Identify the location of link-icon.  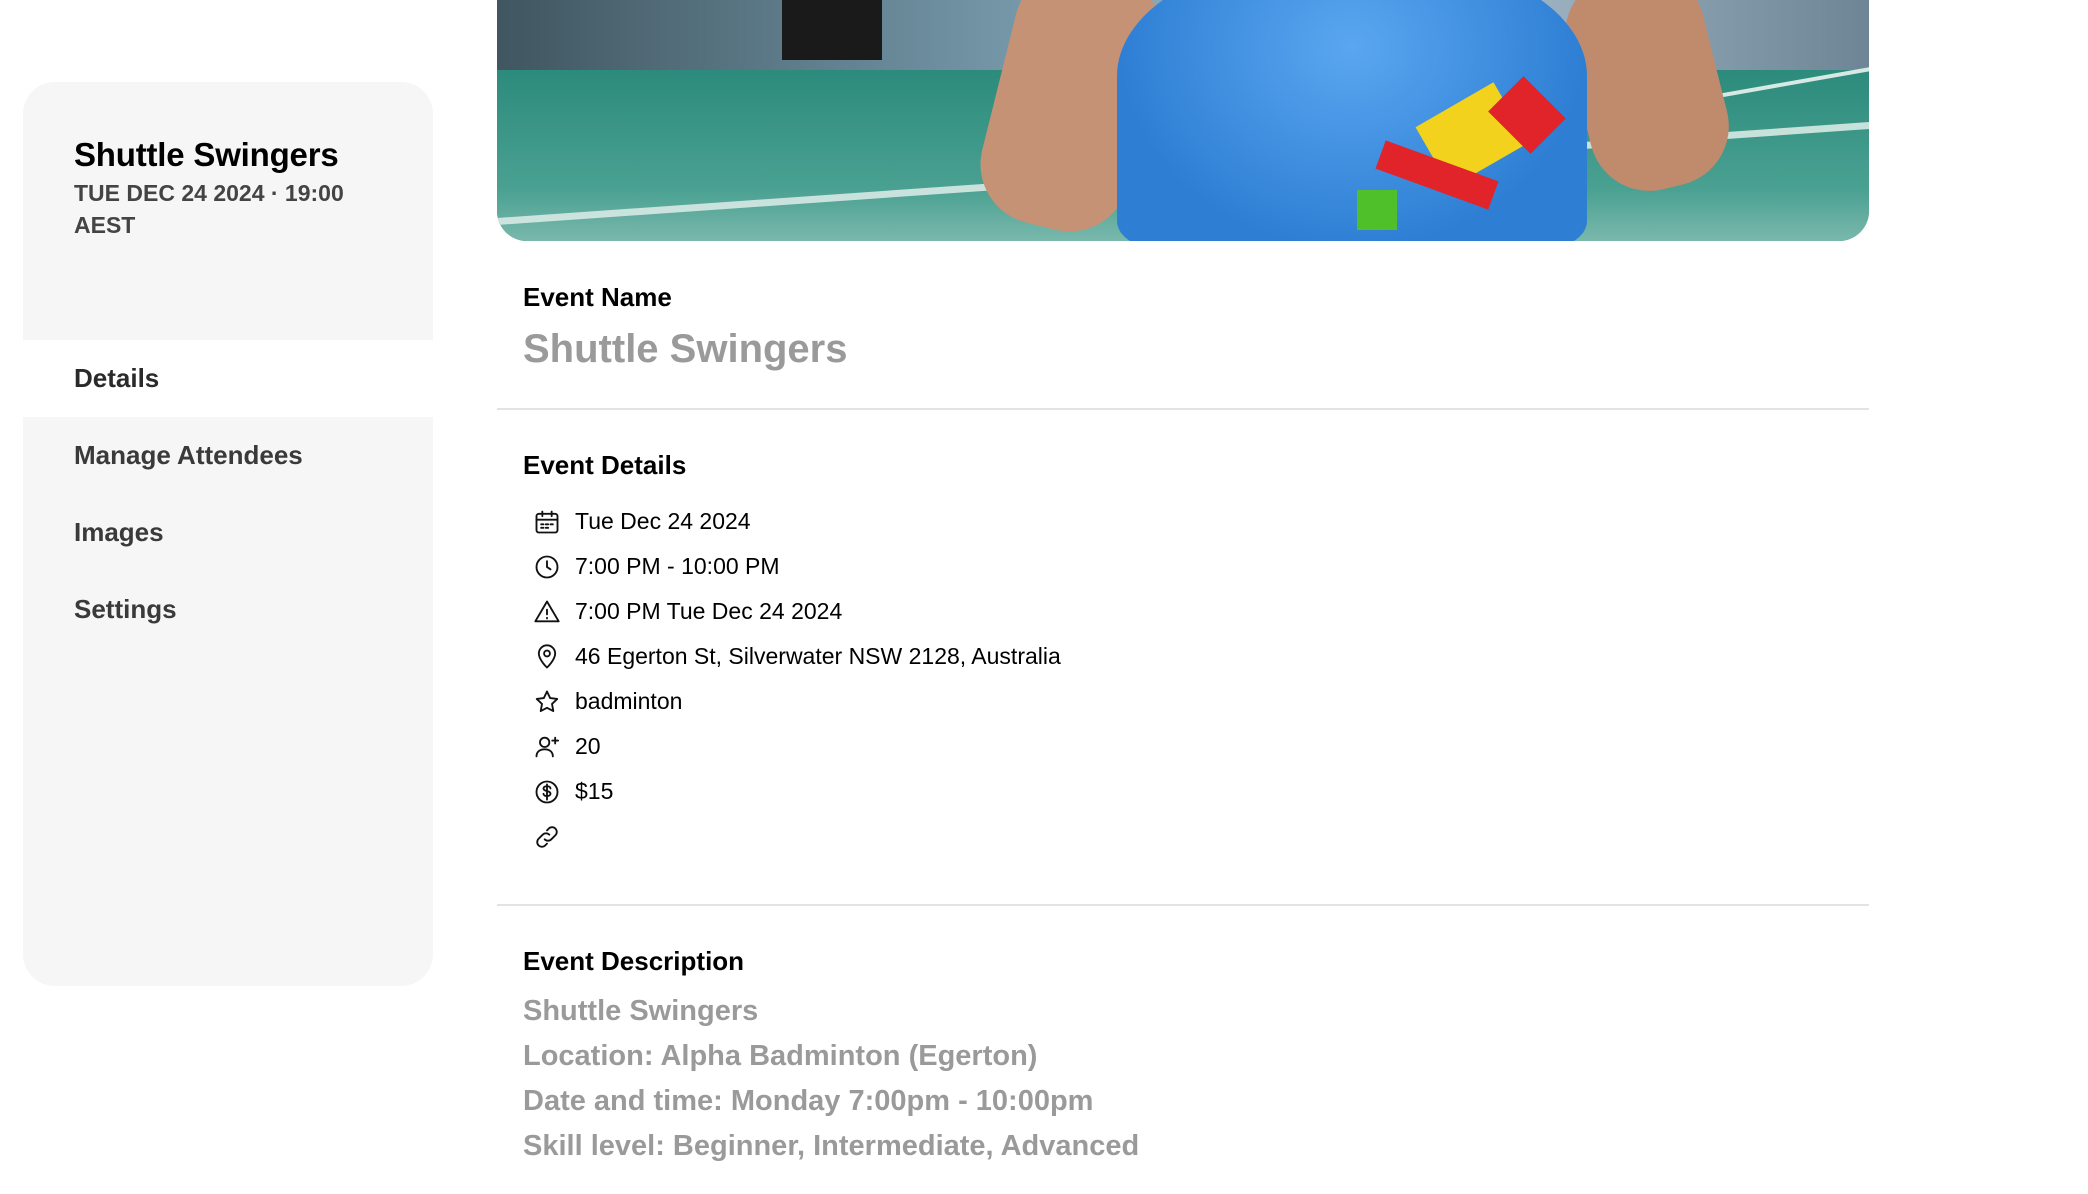
(547, 837).